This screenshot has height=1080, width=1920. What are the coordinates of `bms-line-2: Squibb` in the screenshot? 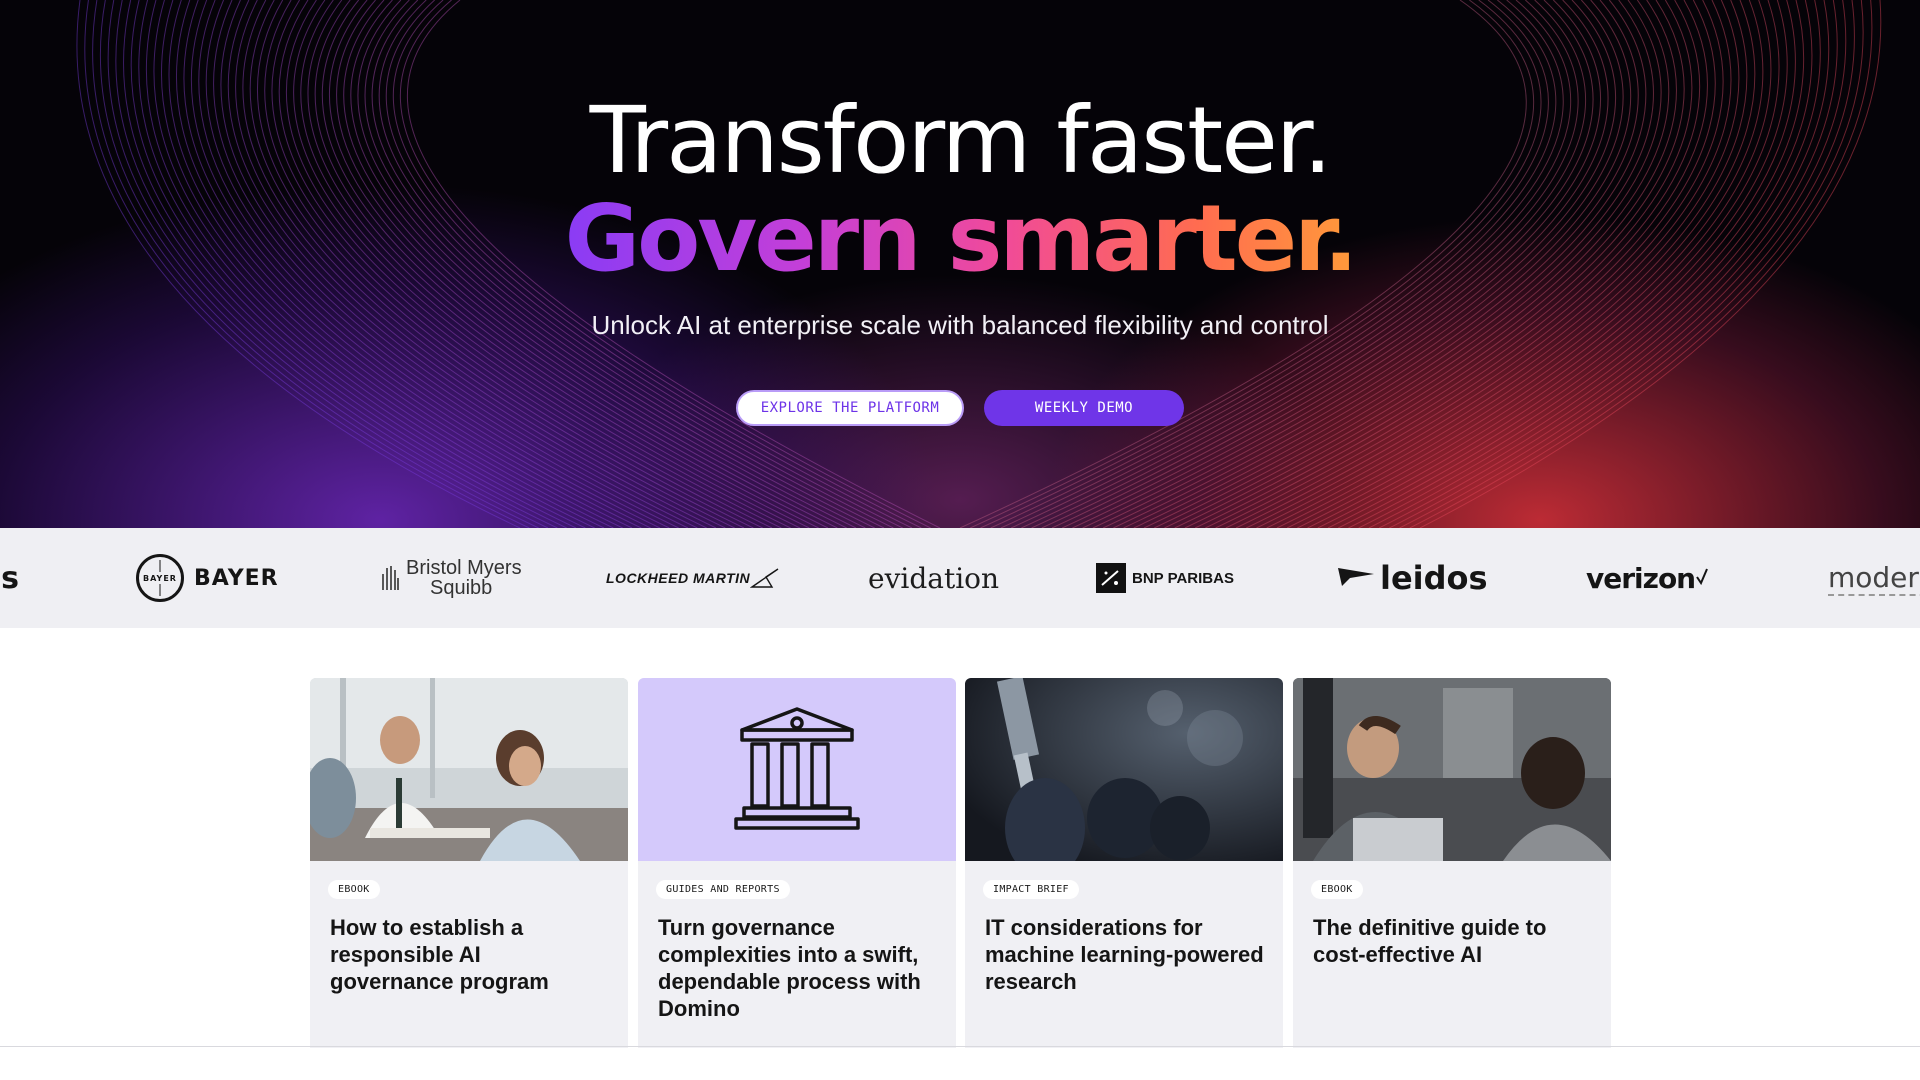 It's located at (461, 588).